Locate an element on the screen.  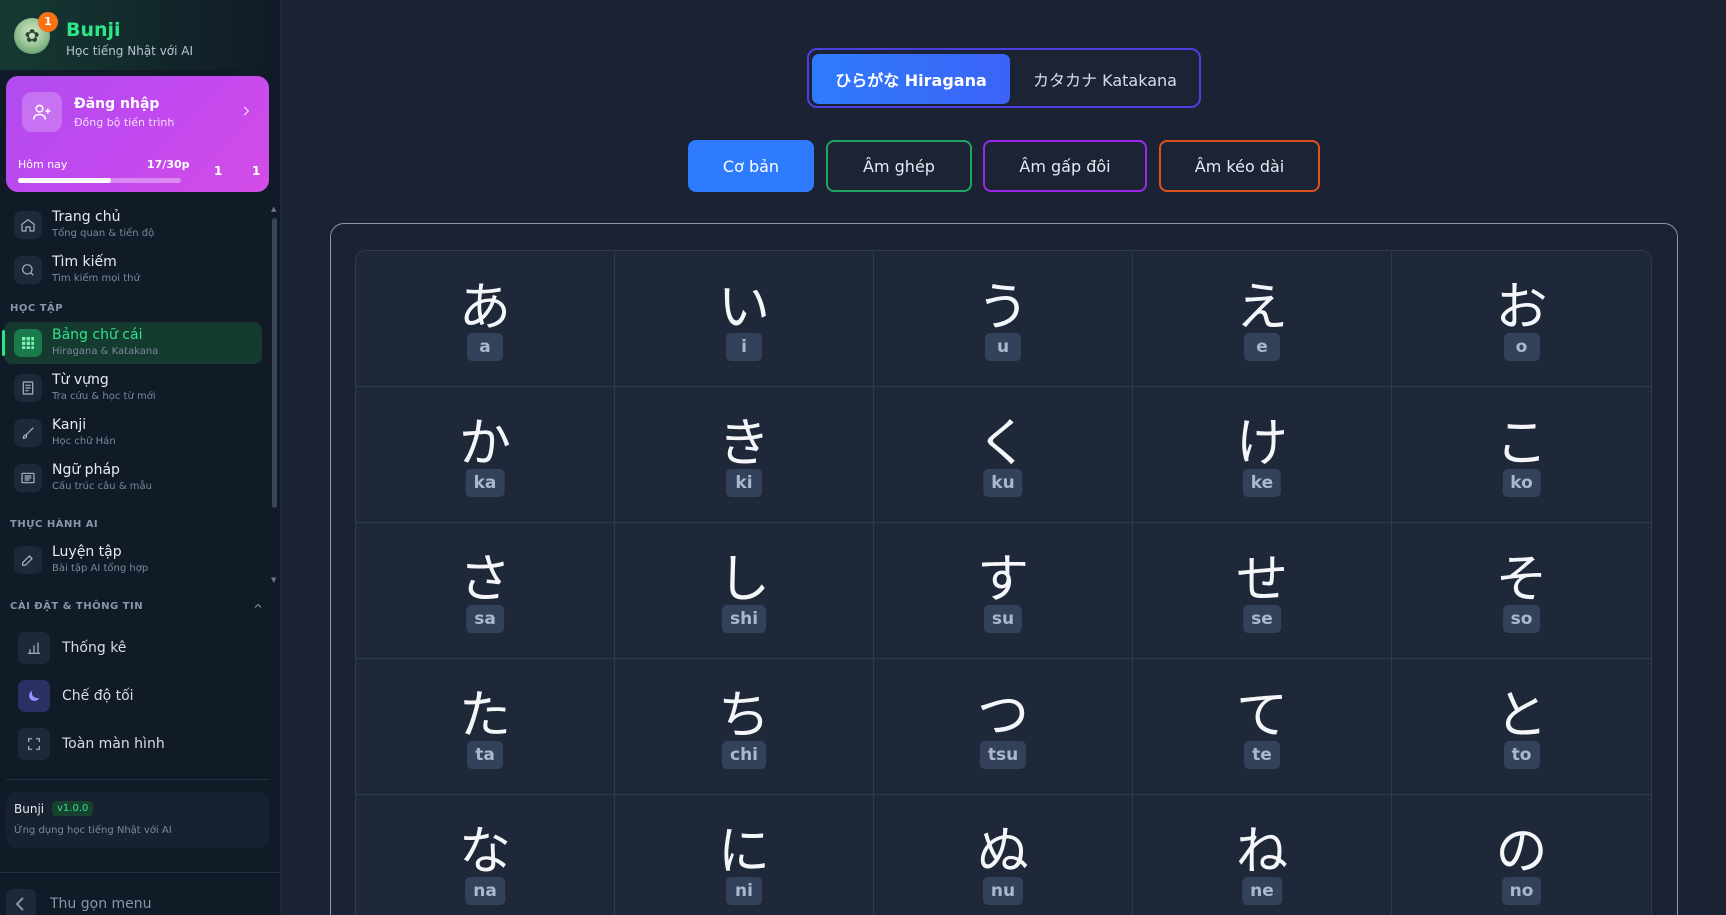
collapse-menu-button is located at coordinates (21, 902).